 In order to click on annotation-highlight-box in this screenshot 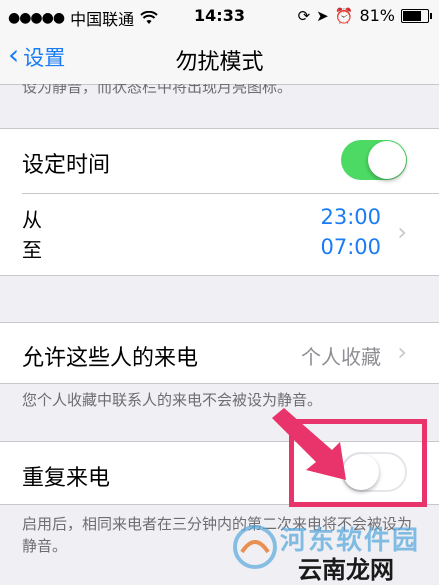, I will do `click(358, 463)`.